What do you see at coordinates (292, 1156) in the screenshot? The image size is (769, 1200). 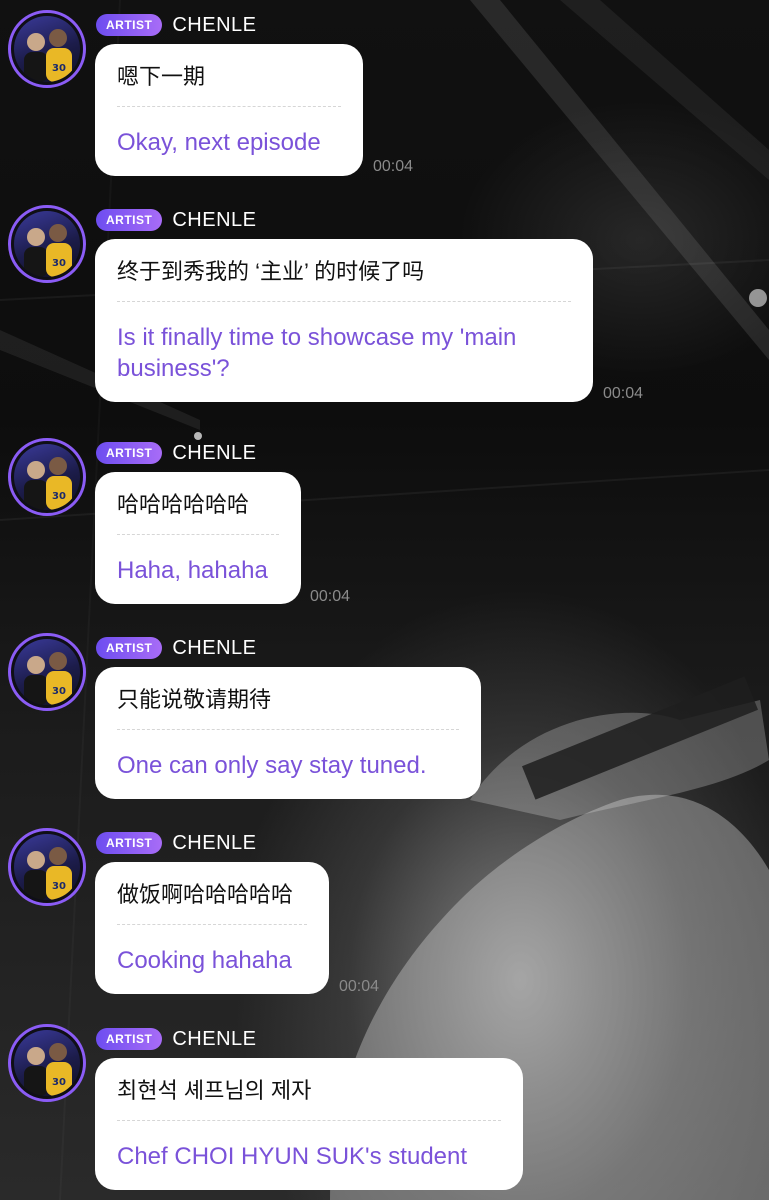 I see `translated-text: Chef CHOI HYUN SUK's student` at bounding box center [292, 1156].